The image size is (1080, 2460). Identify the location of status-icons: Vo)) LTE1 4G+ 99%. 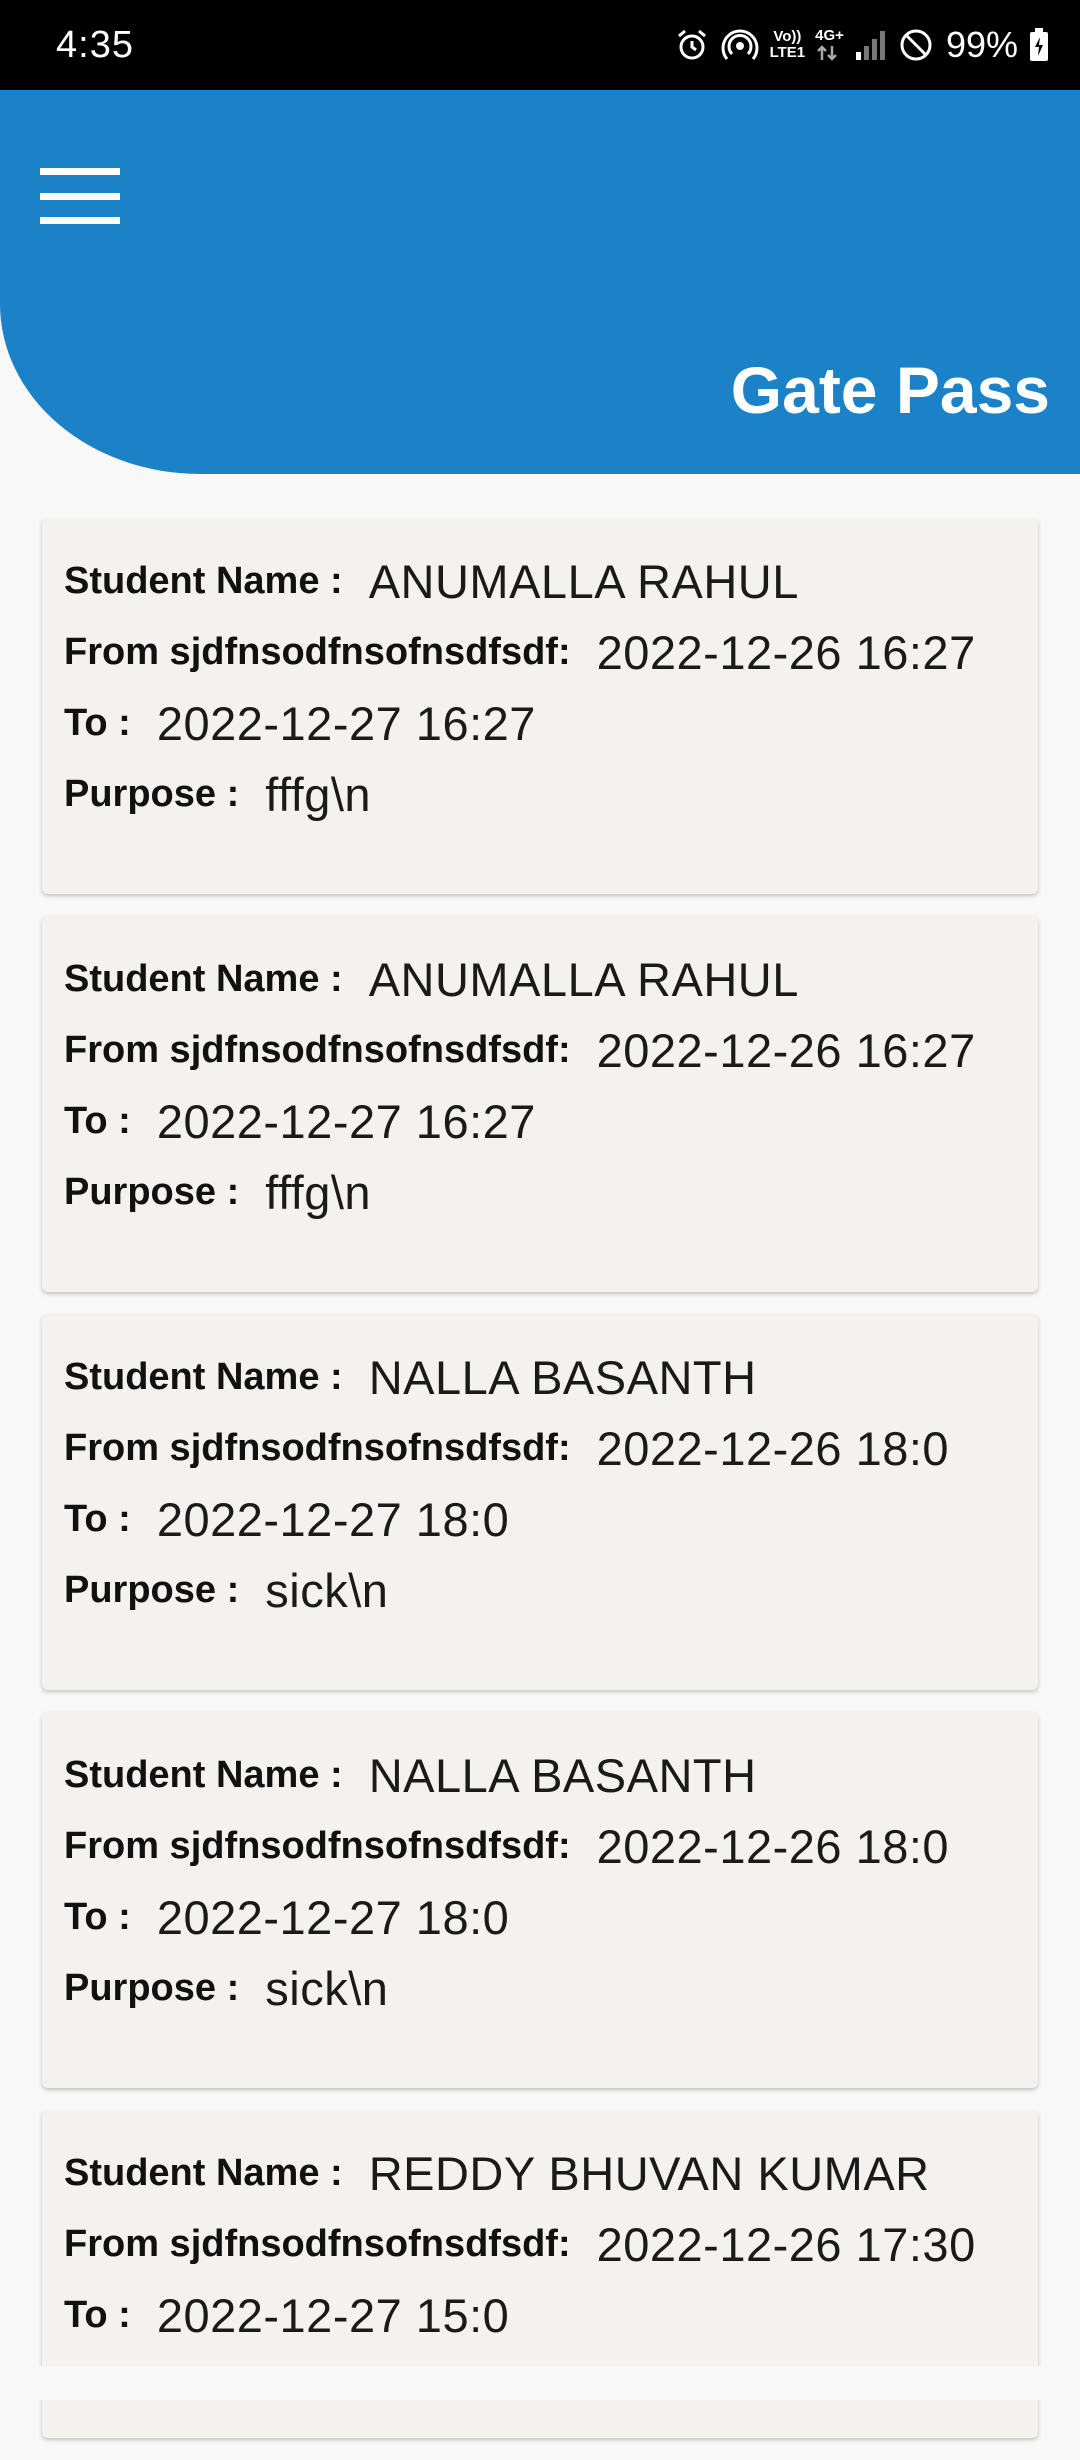
(862, 45).